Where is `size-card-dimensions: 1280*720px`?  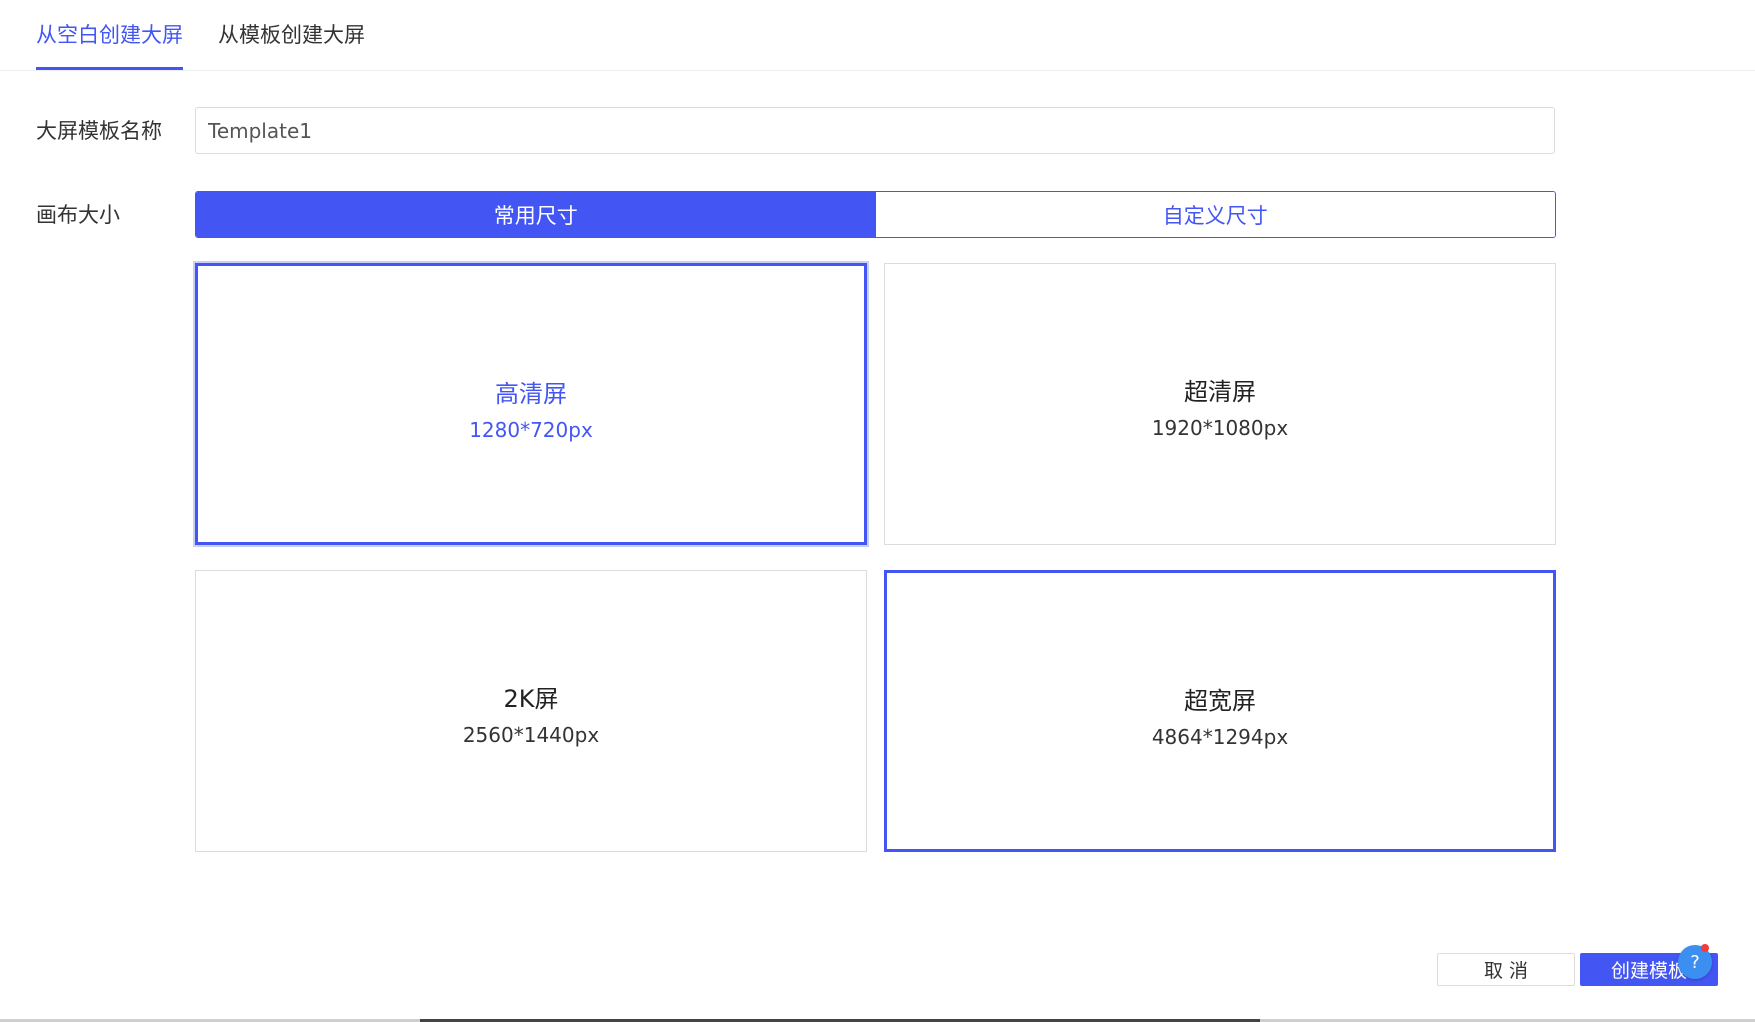 size-card-dimensions: 1280*720px is located at coordinates (531, 430).